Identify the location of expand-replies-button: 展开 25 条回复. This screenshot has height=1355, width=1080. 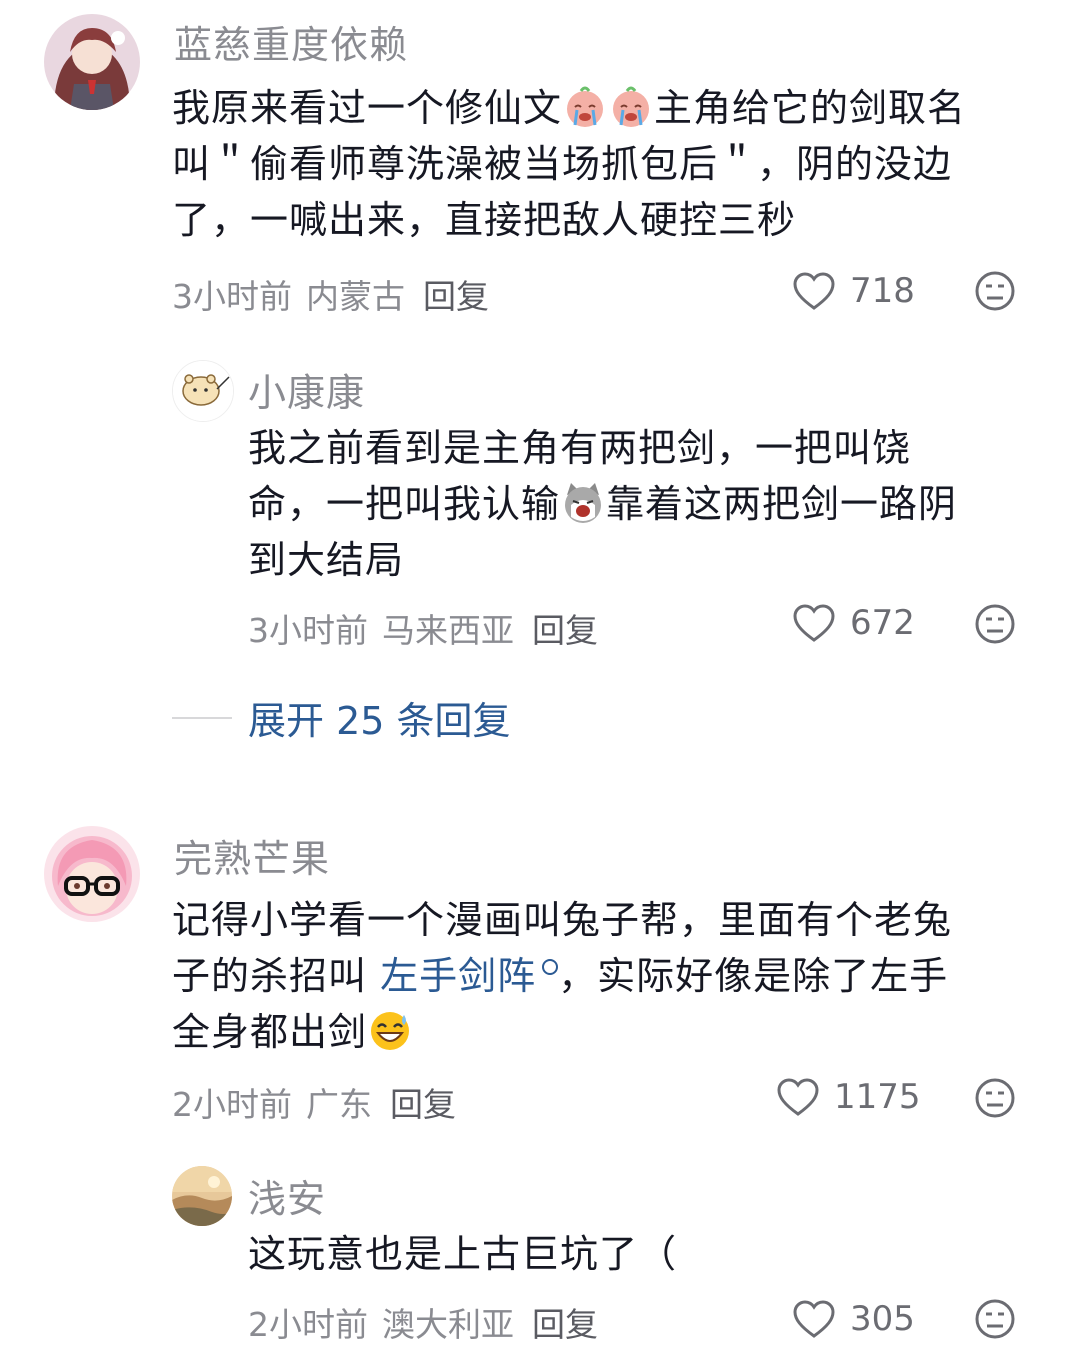
(341, 717).